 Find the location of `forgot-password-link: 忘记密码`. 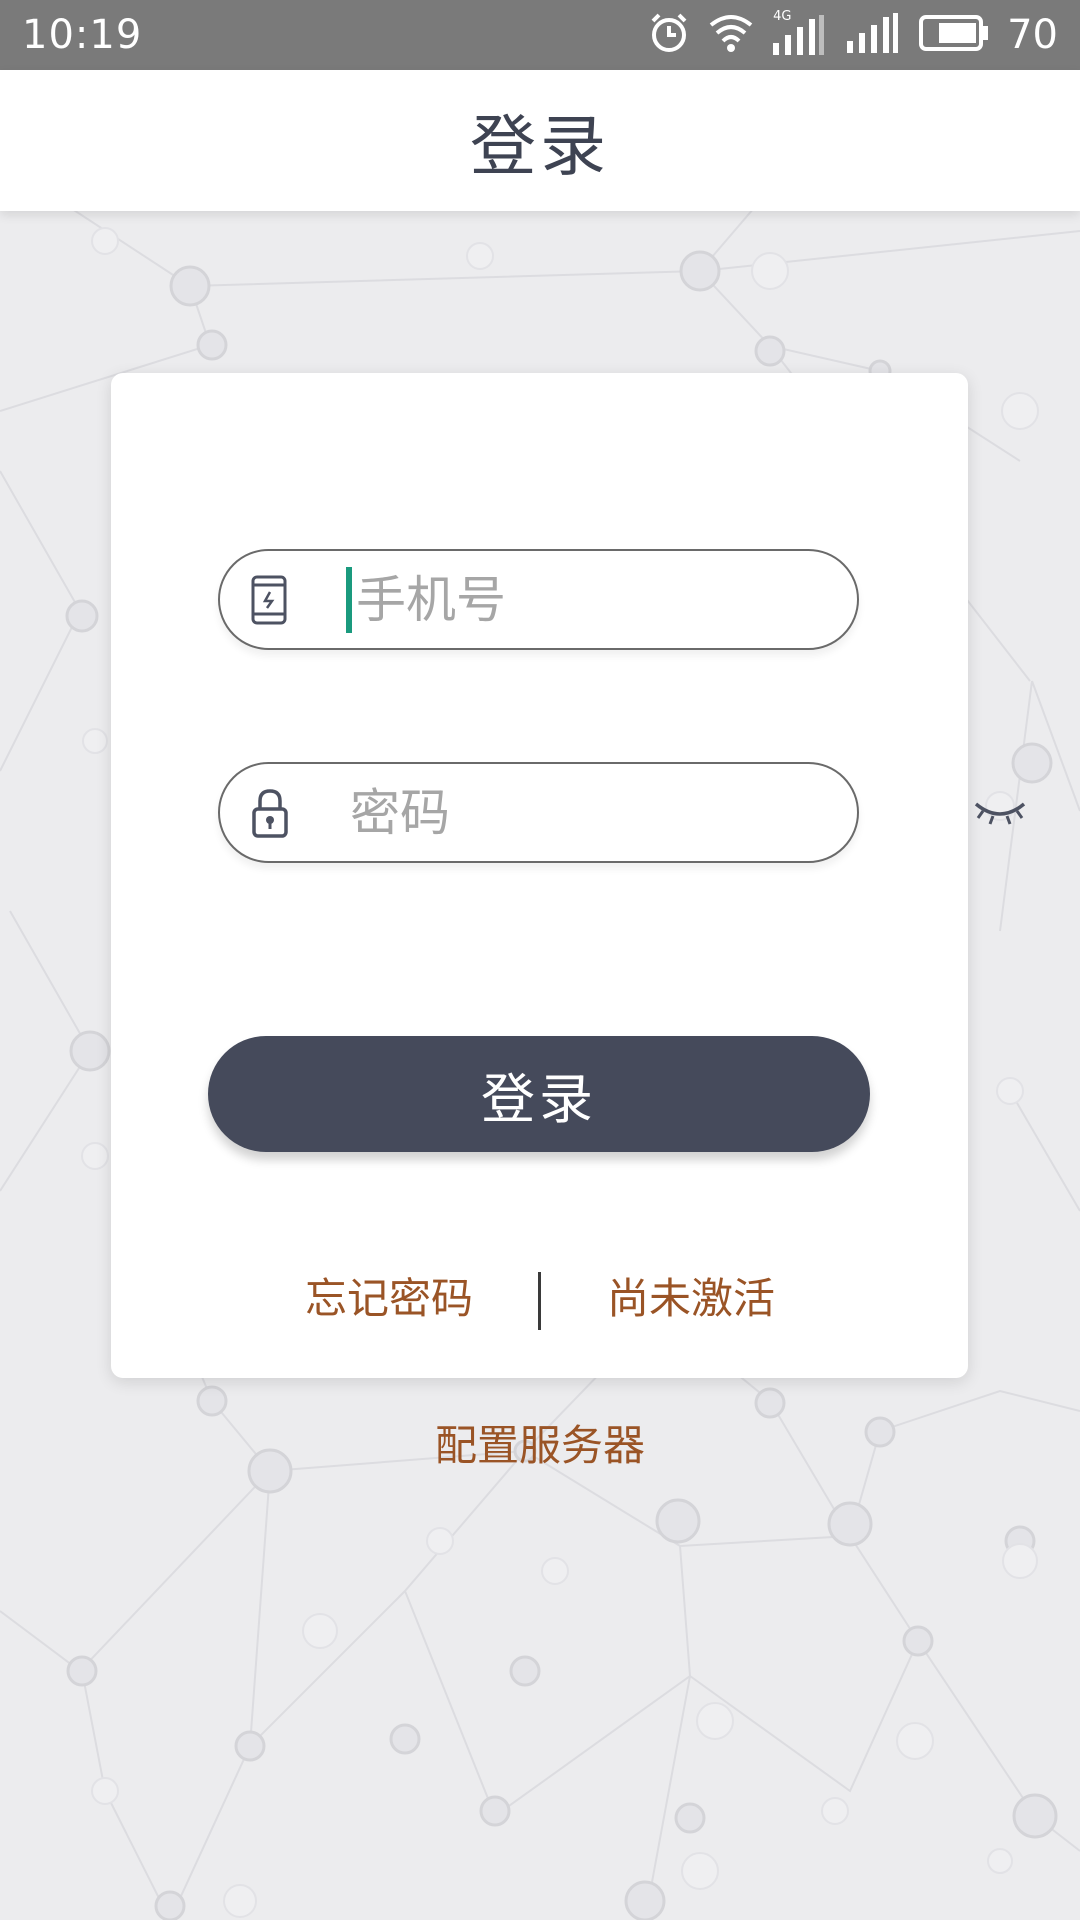

forgot-password-link: 忘记密码 is located at coordinates (389, 1299).